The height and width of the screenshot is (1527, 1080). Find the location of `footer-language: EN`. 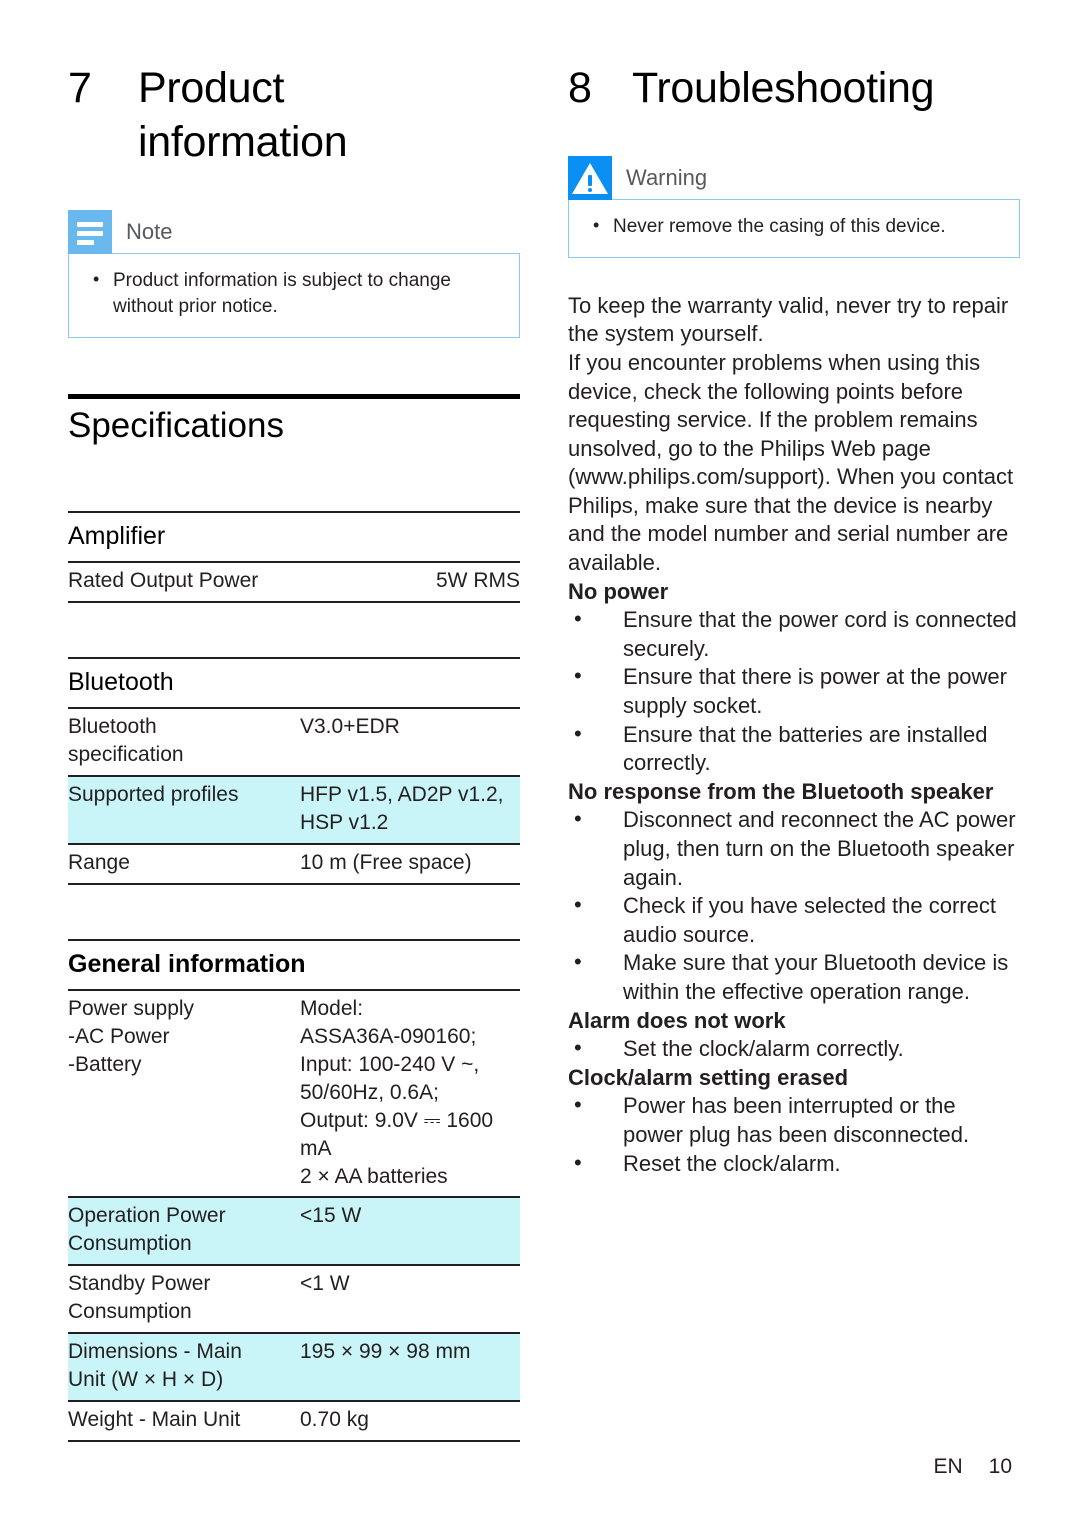

footer-language: EN is located at coordinates (948, 1466).